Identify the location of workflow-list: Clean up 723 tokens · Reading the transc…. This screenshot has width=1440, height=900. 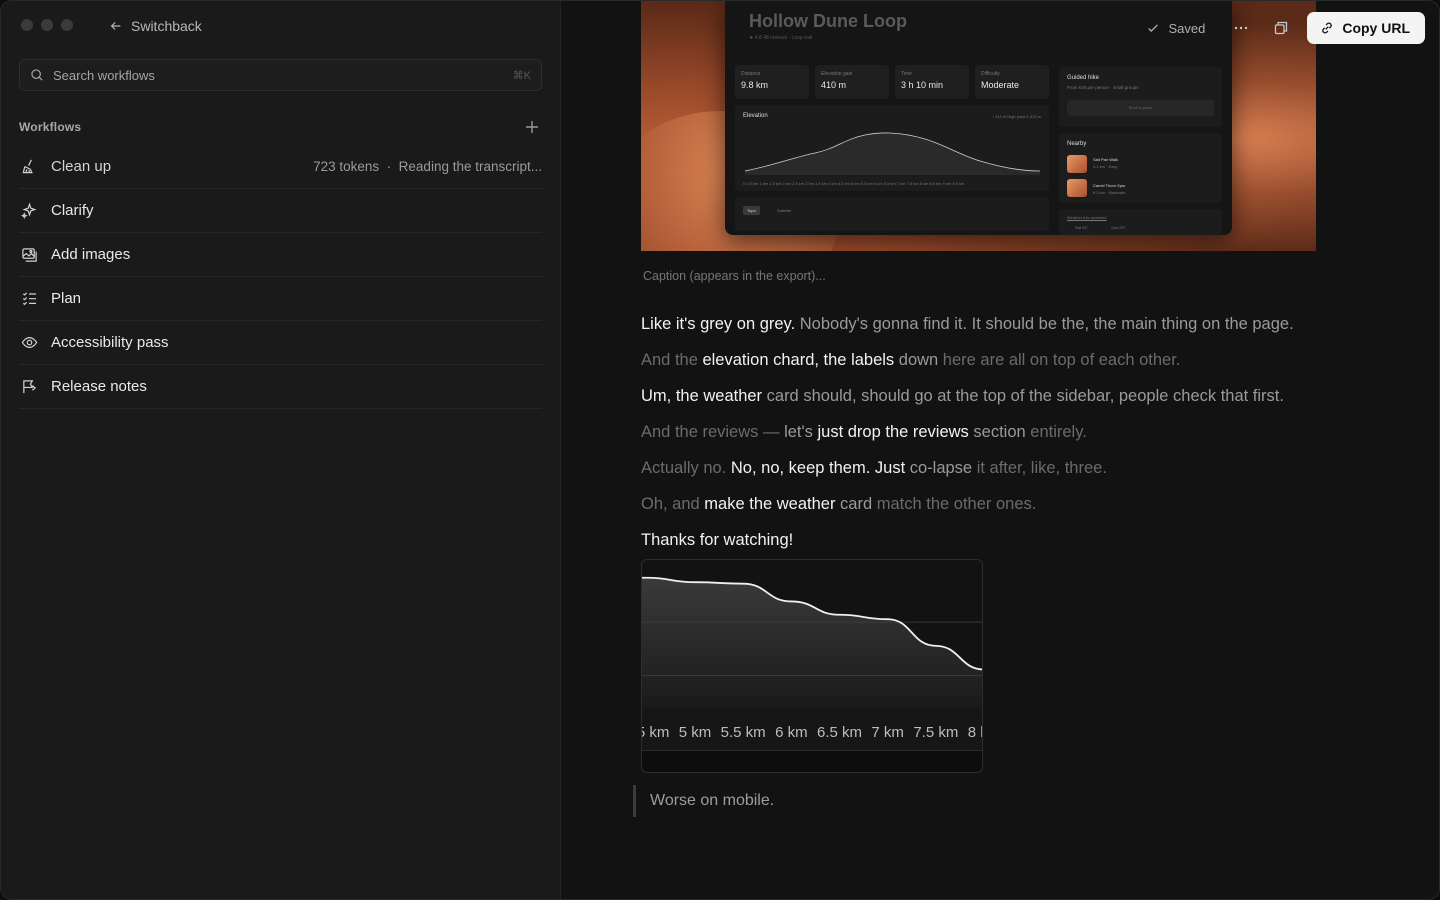
(280, 277).